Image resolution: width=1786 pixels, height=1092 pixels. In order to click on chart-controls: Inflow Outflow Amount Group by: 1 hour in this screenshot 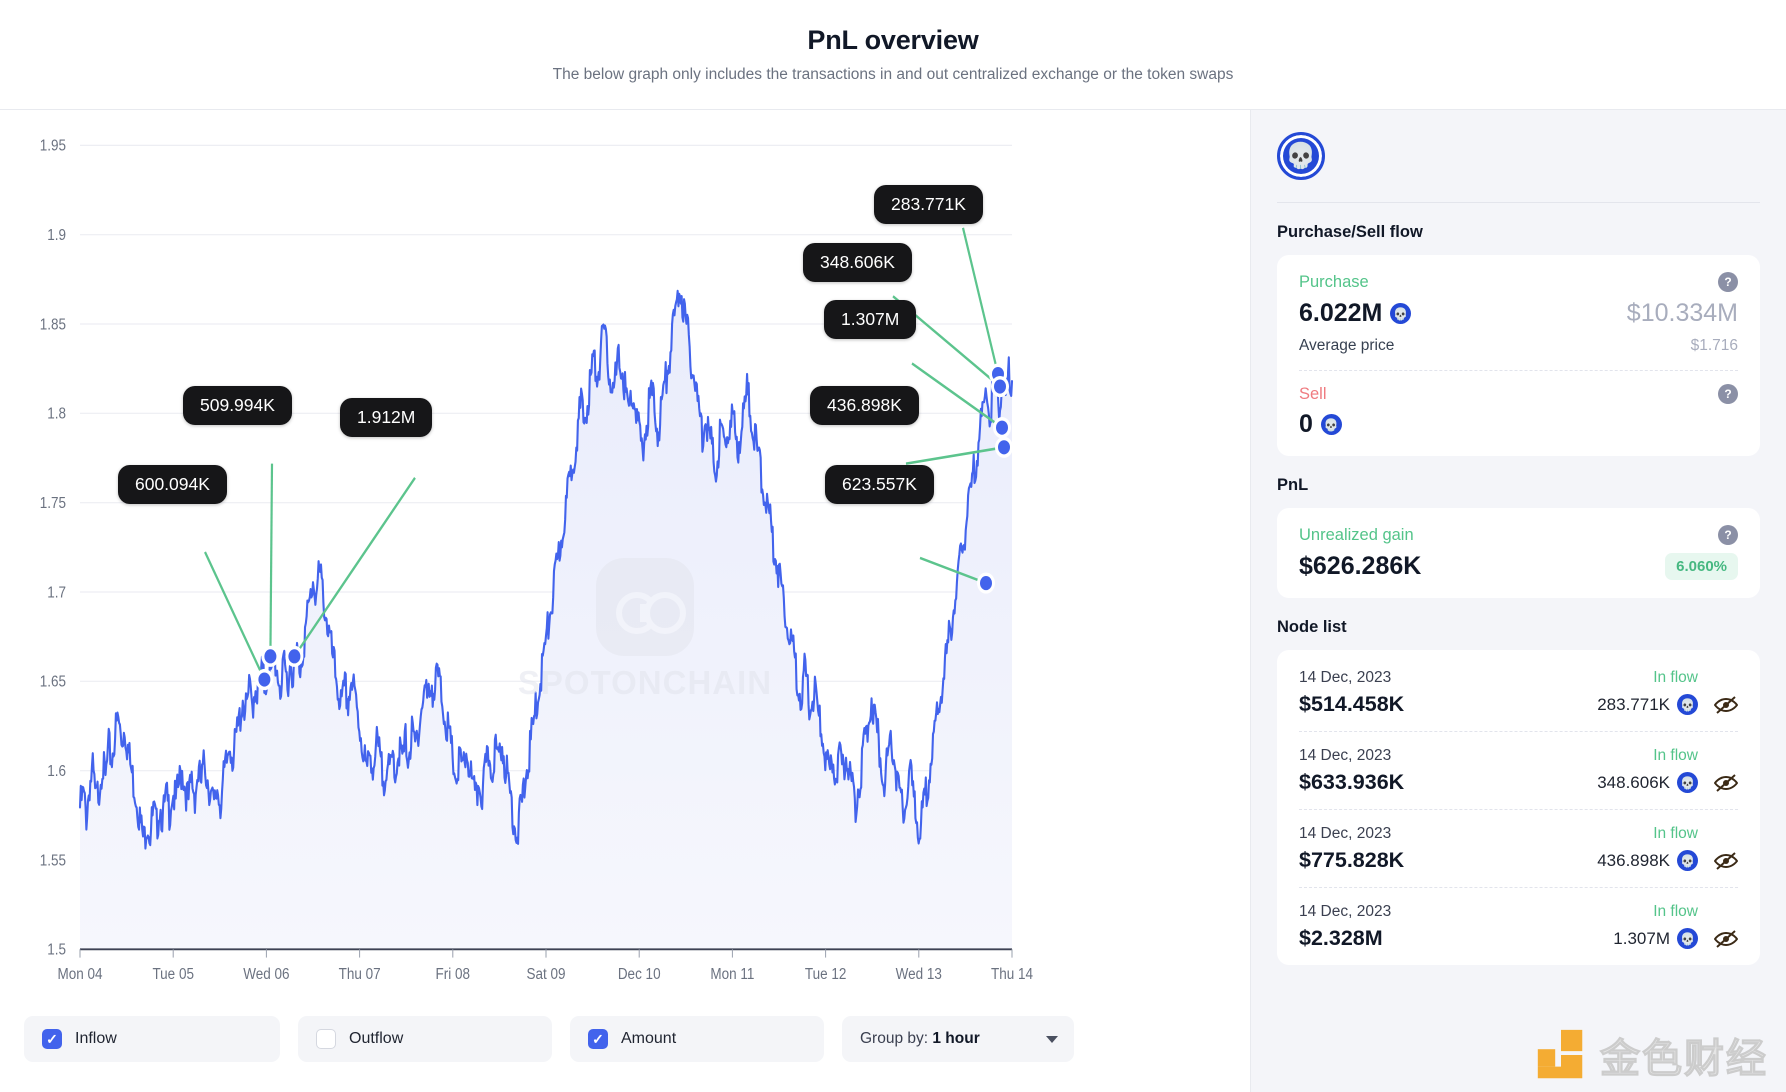, I will do `click(625, 1046)`.